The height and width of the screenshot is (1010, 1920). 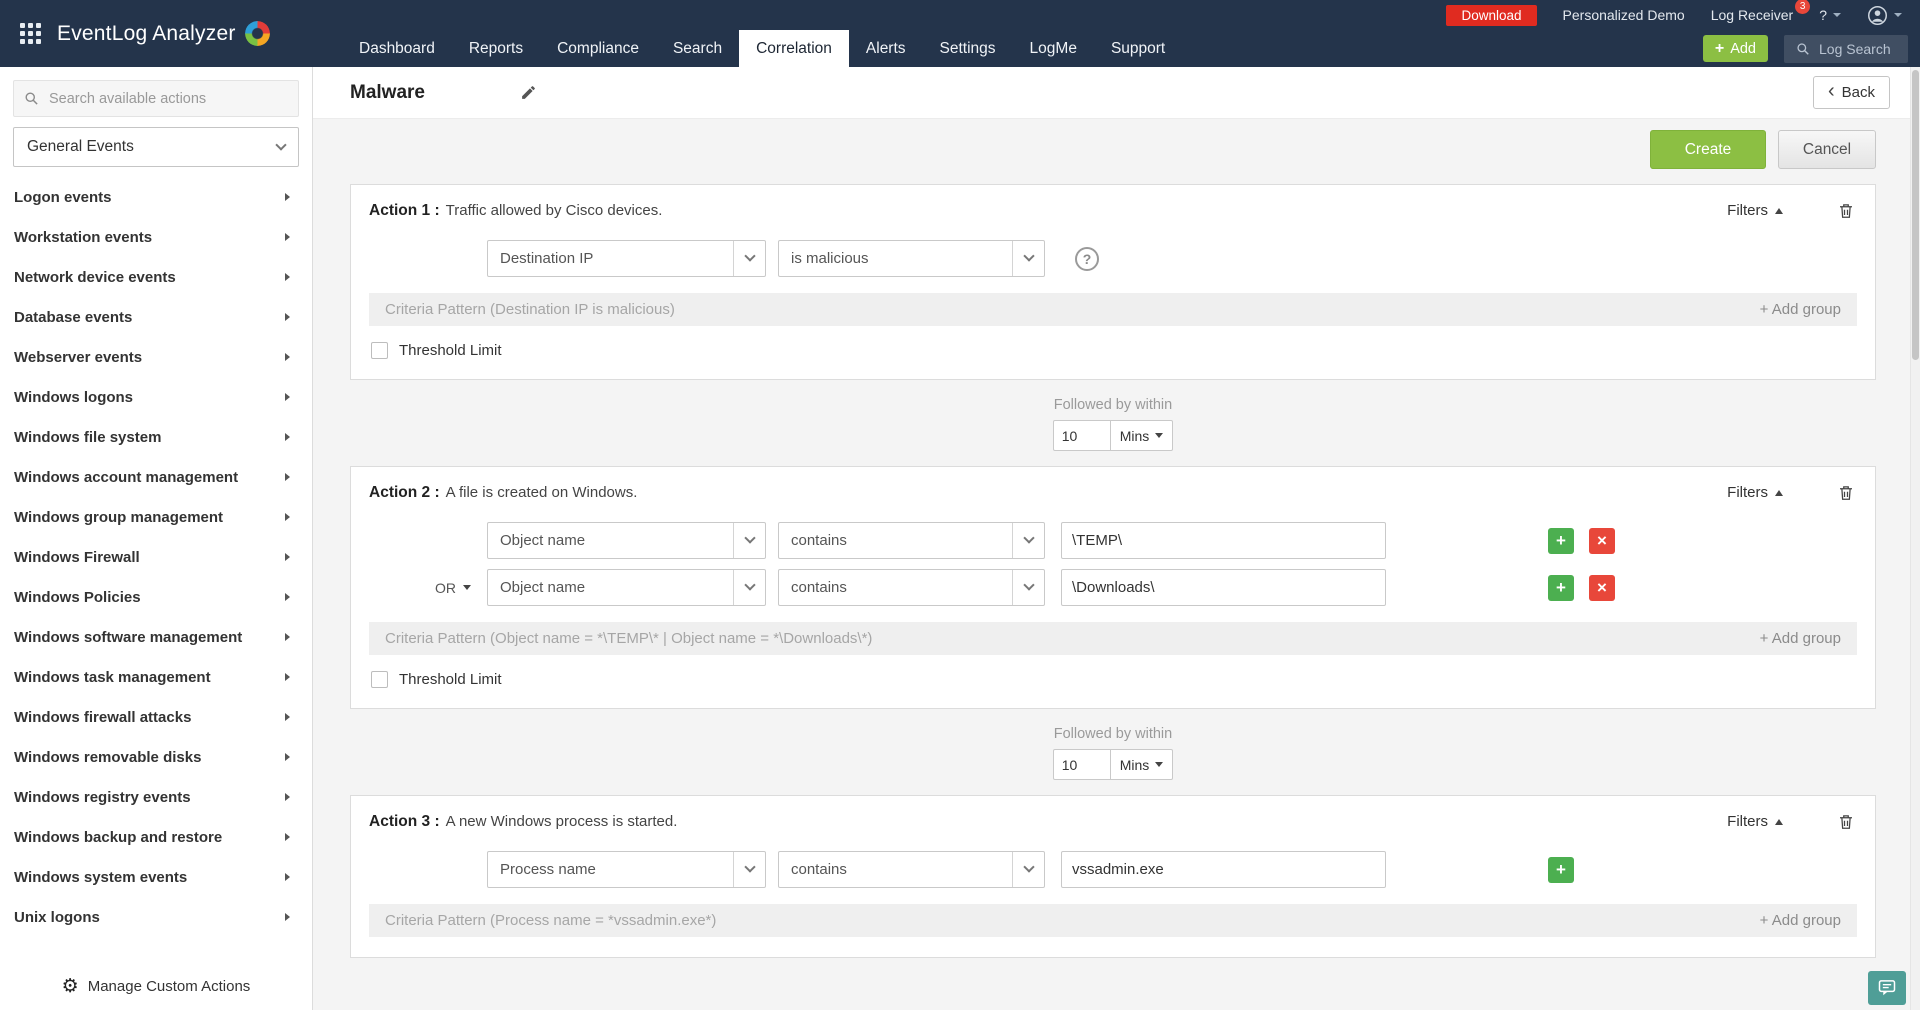 I want to click on field-select: Process name, so click(x=626, y=869).